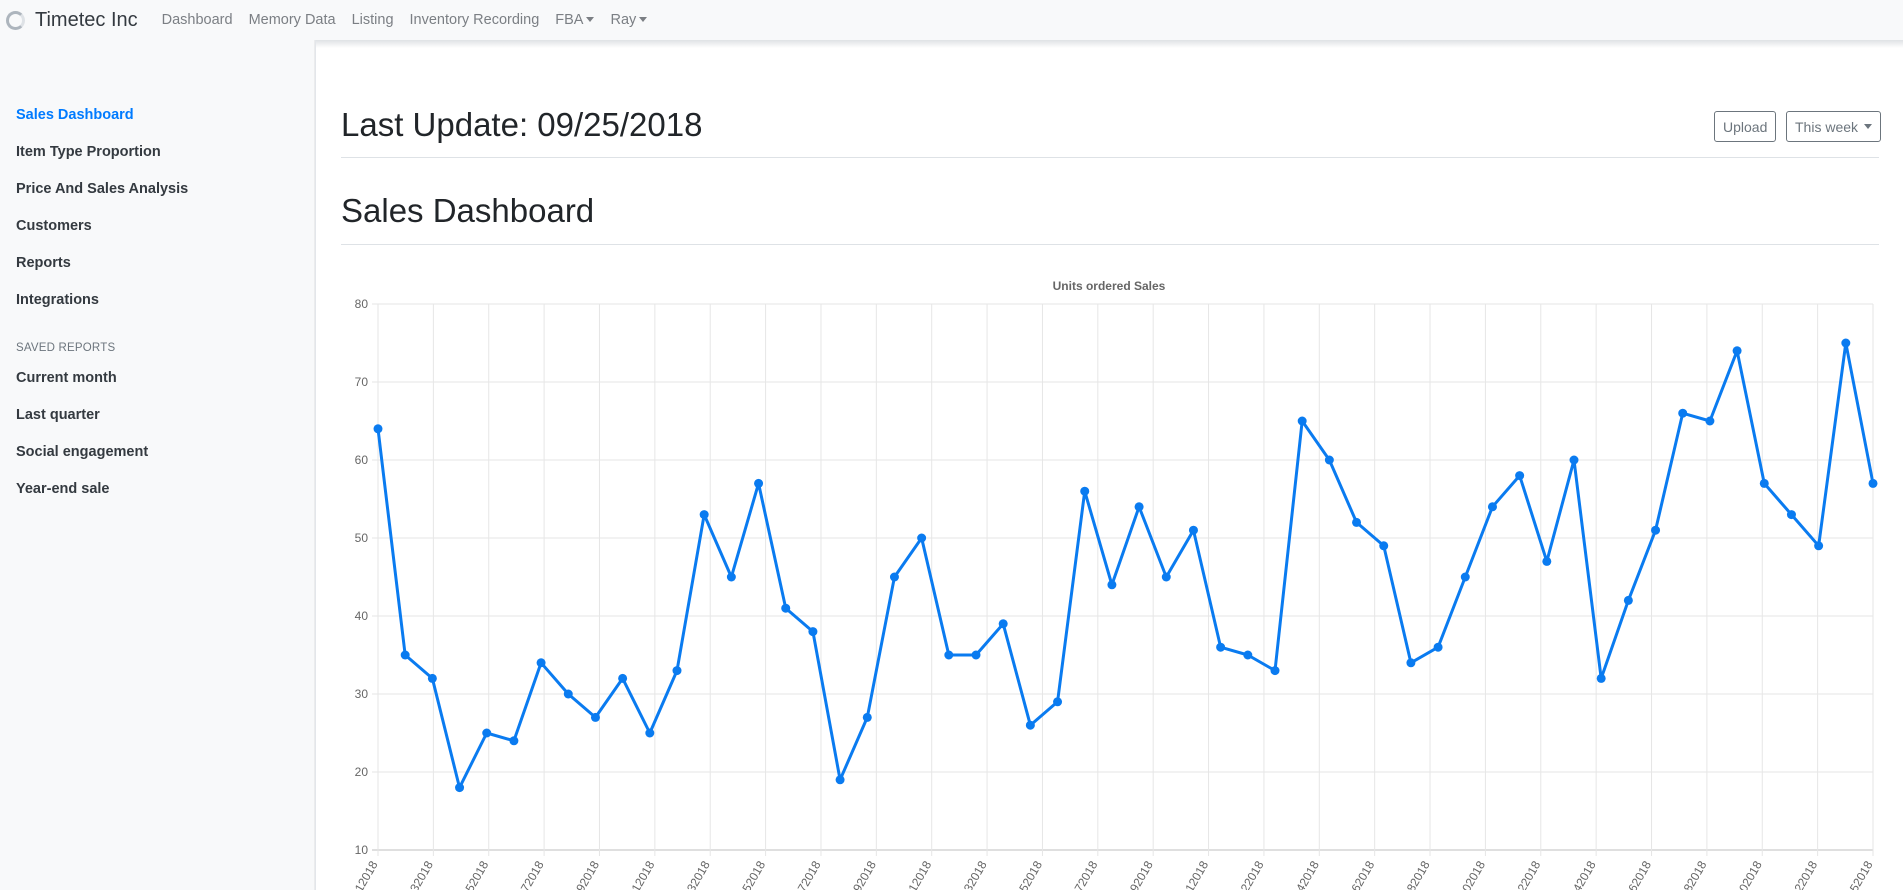 The image size is (1903, 890). What do you see at coordinates (1250, 874) in the screenshot?
I see `x-tick-label: 022018` at bounding box center [1250, 874].